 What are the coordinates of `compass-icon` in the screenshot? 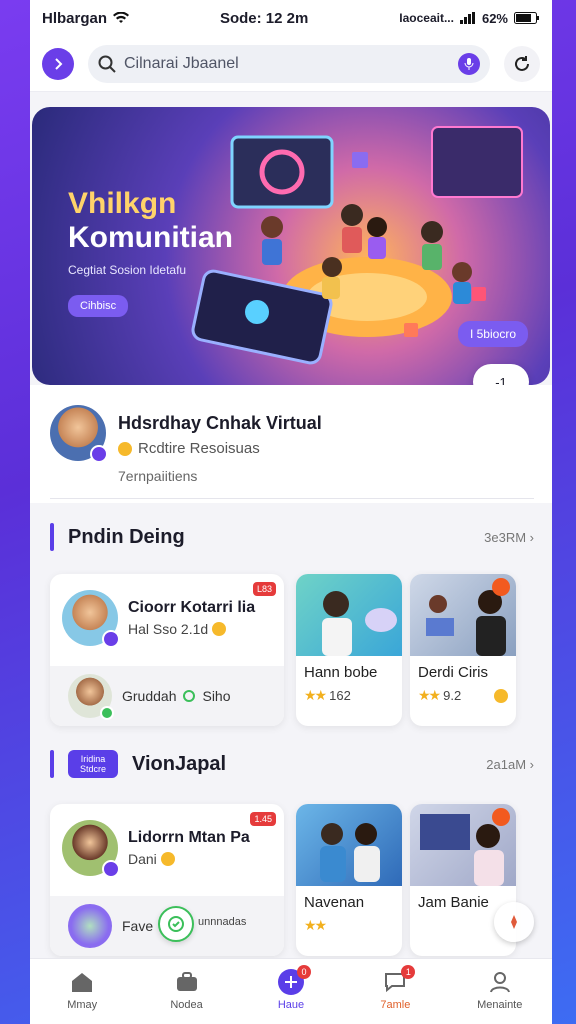 It's located at (514, 922).